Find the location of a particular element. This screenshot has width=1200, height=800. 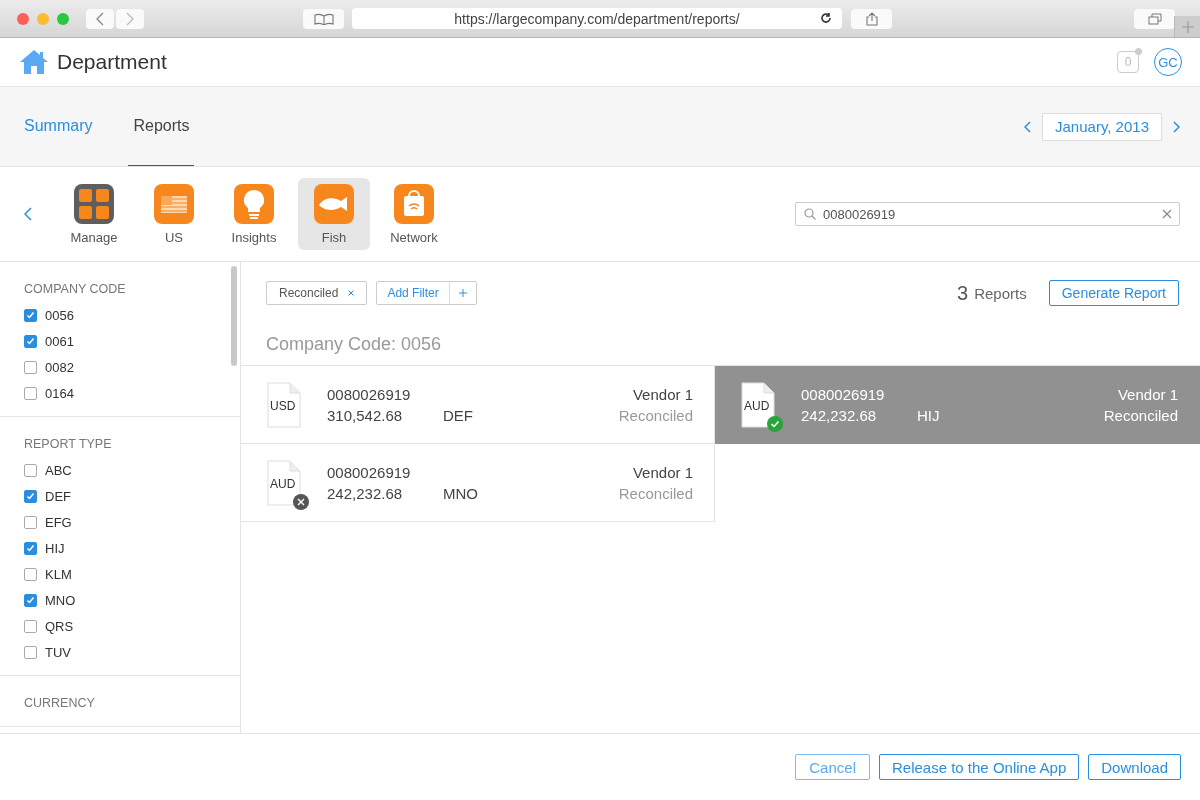

app-launcher: Insights is located at coordinates (254, 214).